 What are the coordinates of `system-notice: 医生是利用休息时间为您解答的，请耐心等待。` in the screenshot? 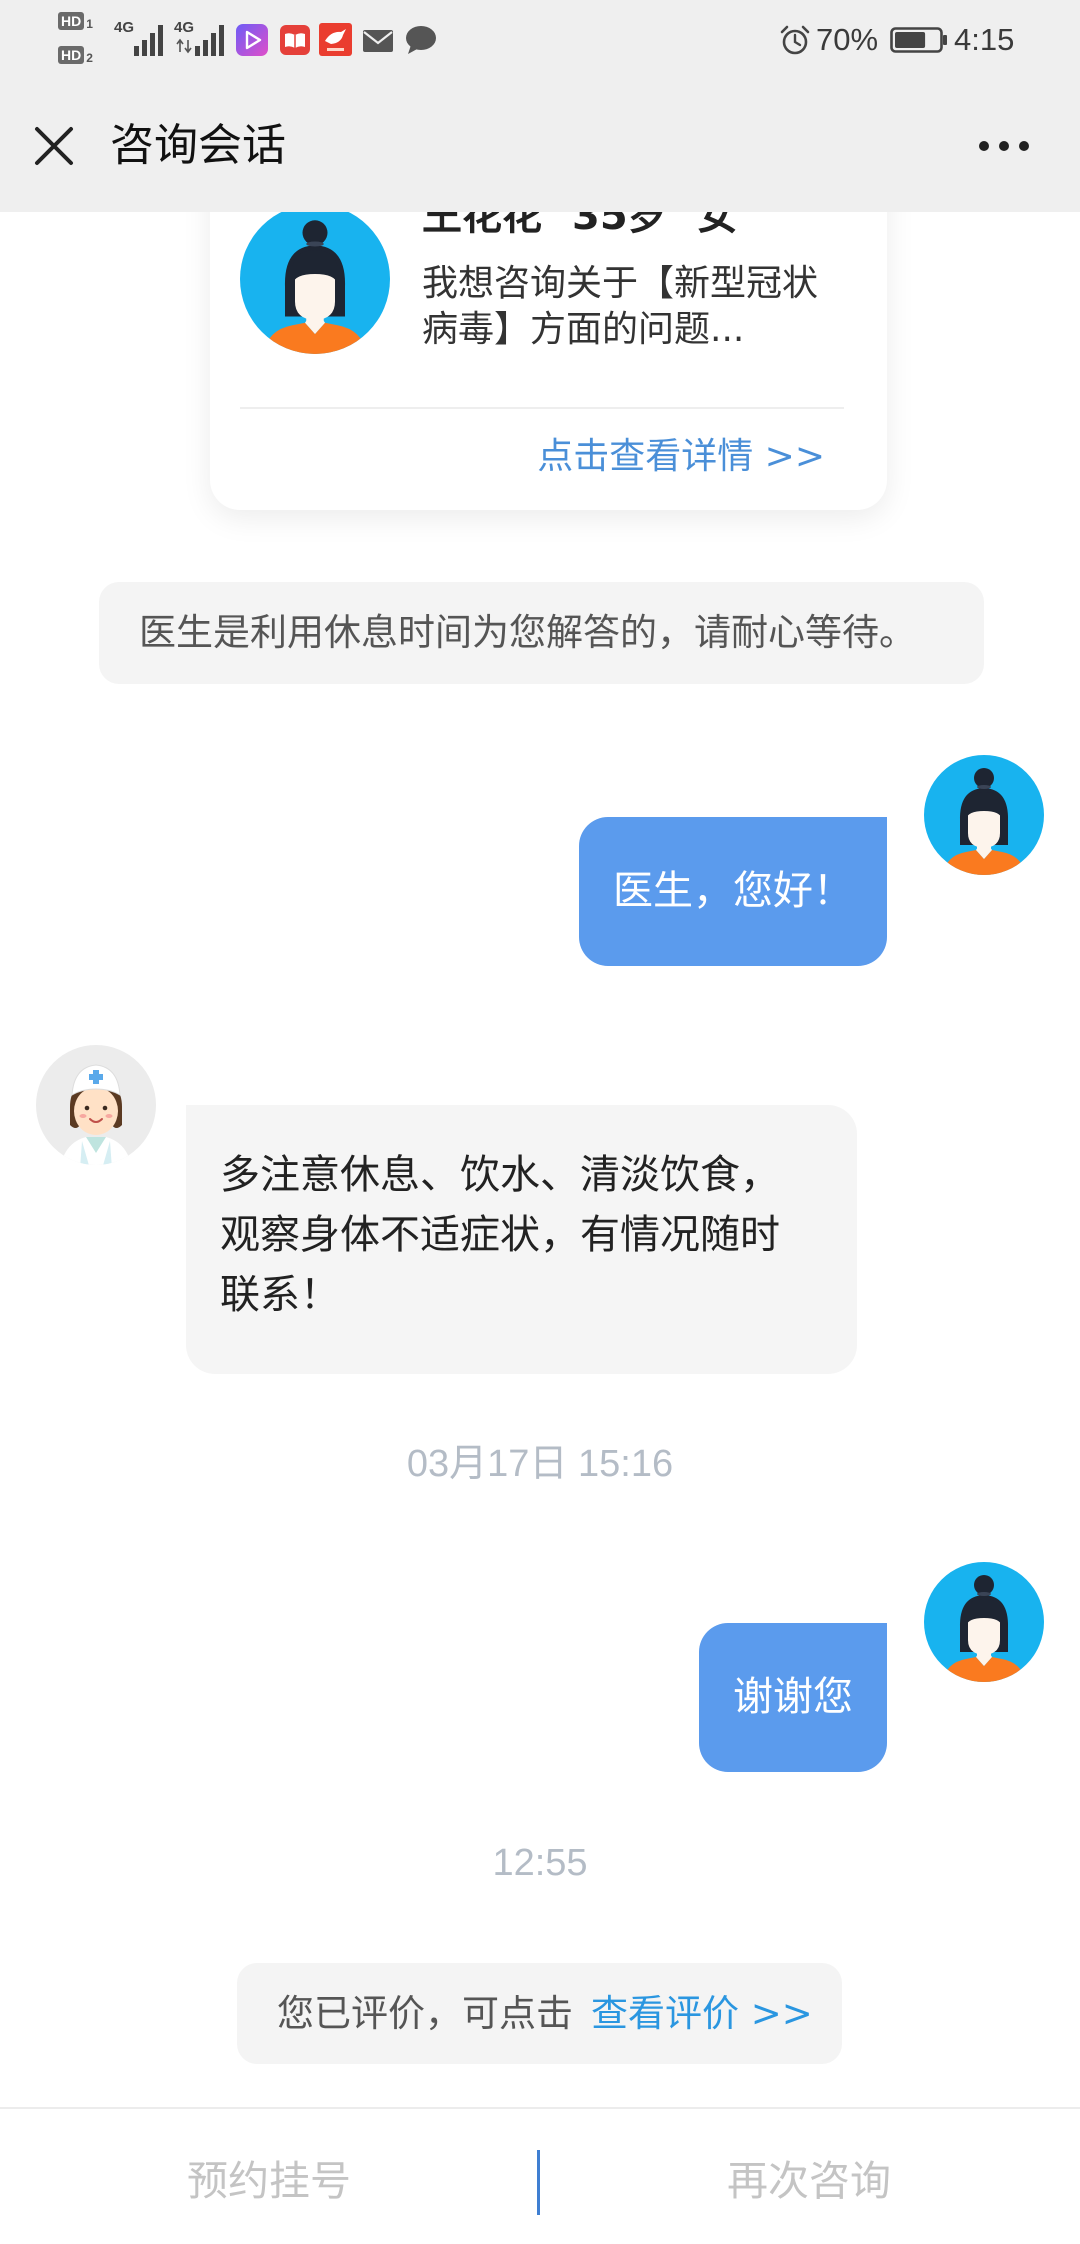 It's located at (541, 633).